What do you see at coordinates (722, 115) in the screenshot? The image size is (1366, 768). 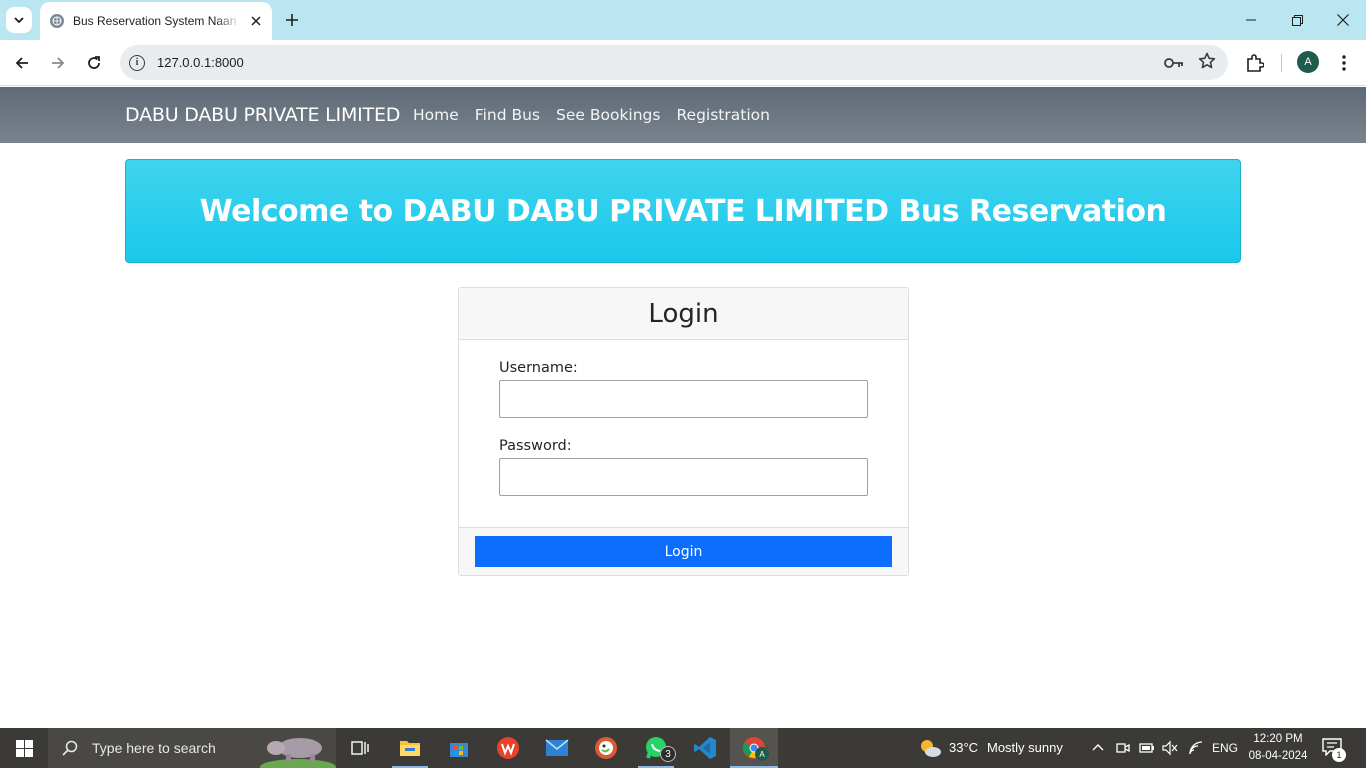 I see `nav-link-registration: Registration` at bounding box center [722, 115].